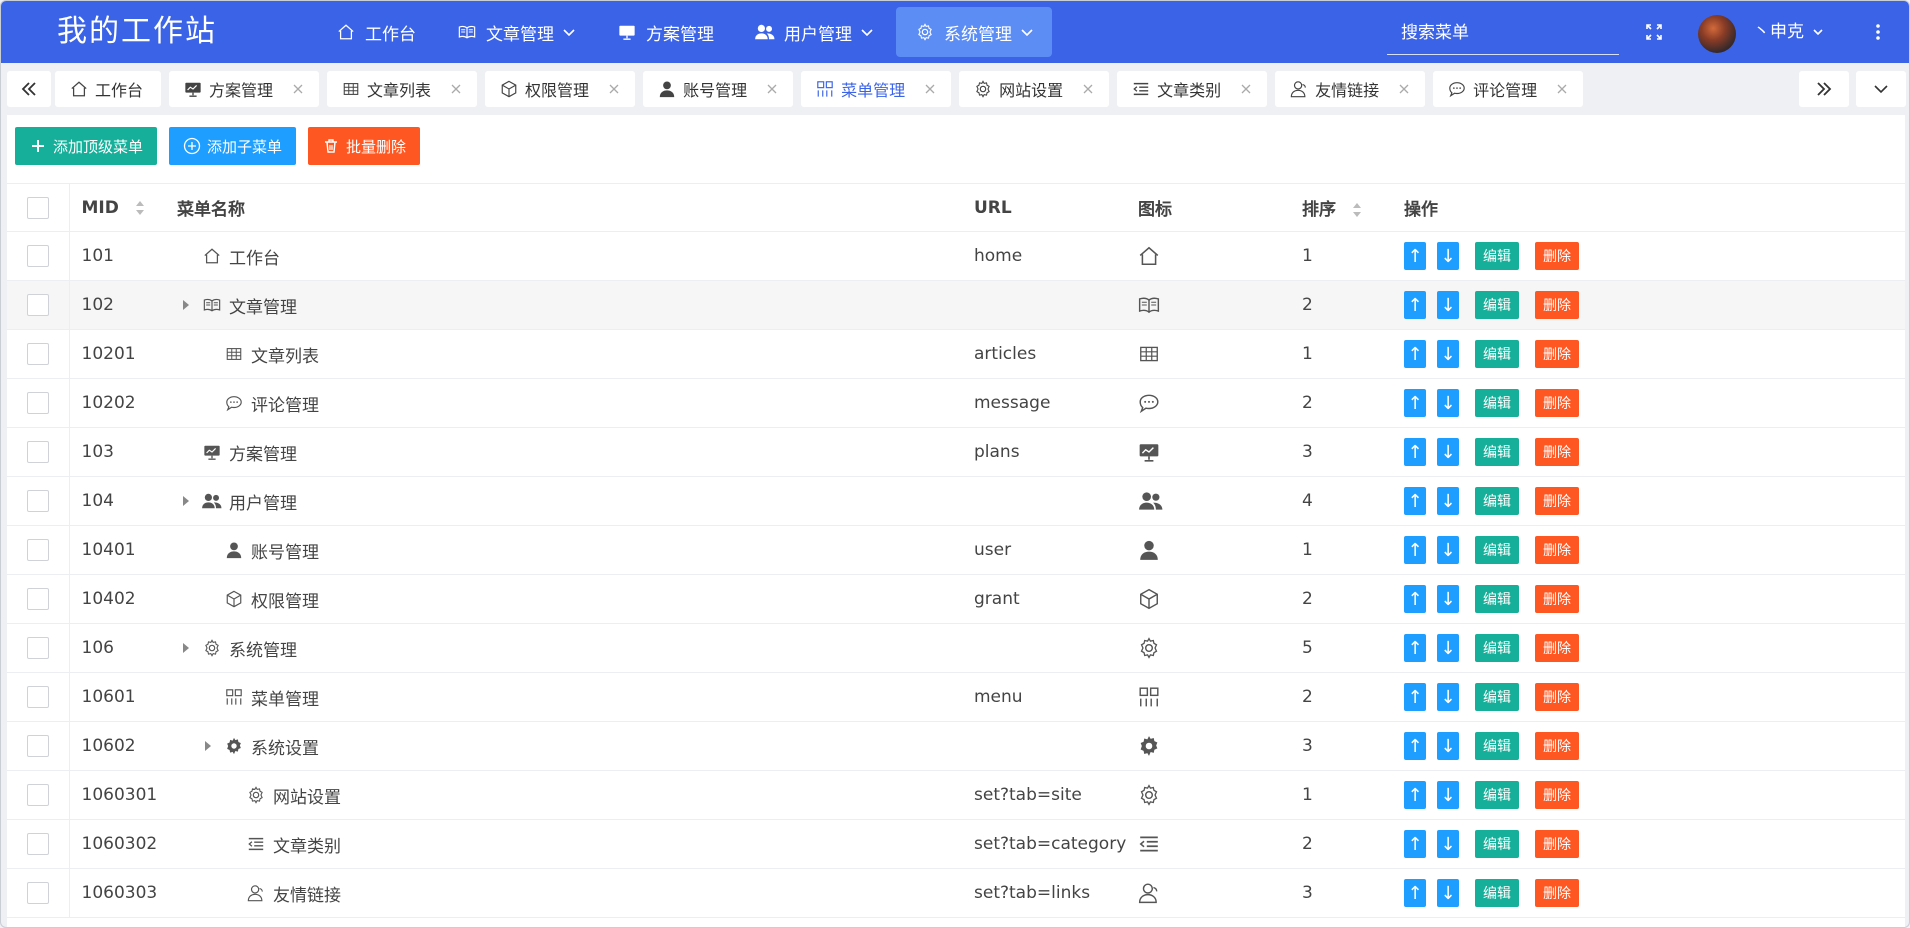 The width and height of the screenshot is (1910, 928). I want to click on tabs-scroll-left-button, so click(29, 89).